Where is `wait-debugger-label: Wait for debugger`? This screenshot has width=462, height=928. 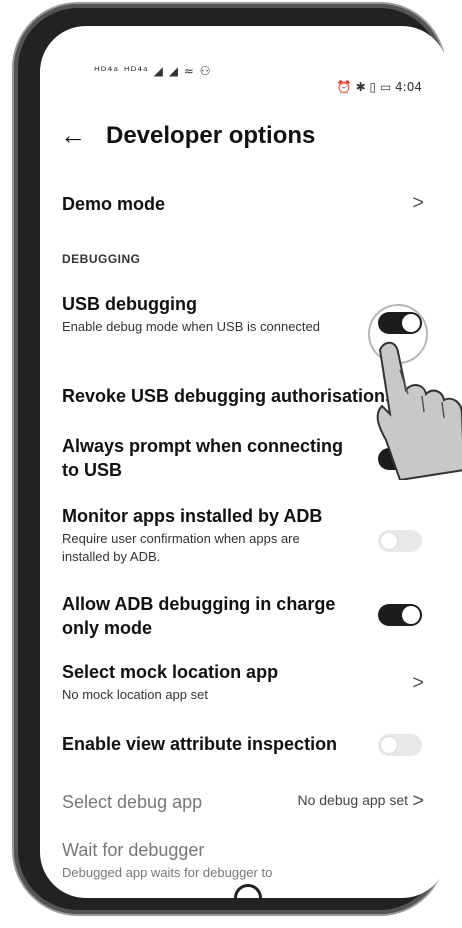
wait-debugger-label: Wait for debugger is located at coordinates (133, 850).